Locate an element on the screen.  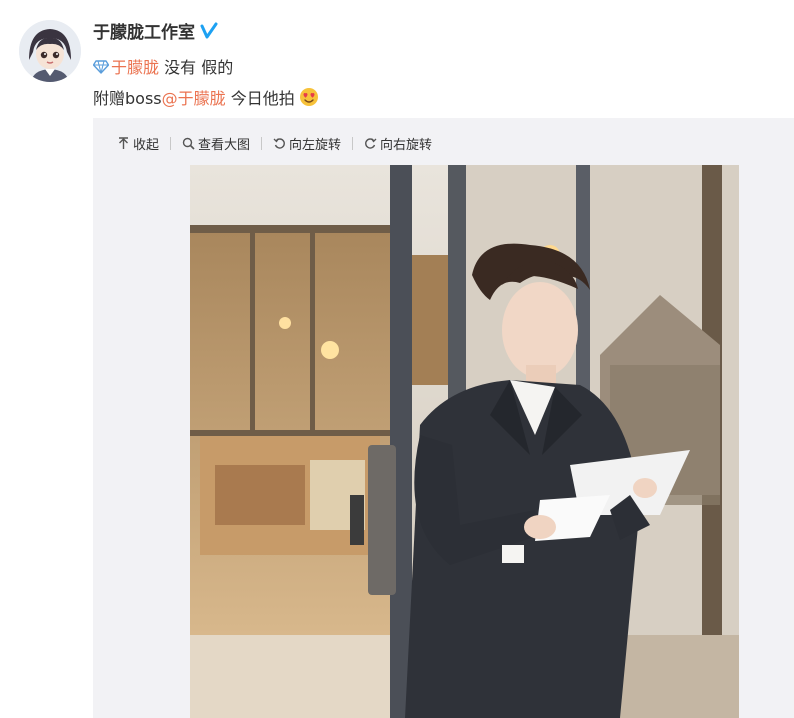
avatar is located at coordinates (50, 51).